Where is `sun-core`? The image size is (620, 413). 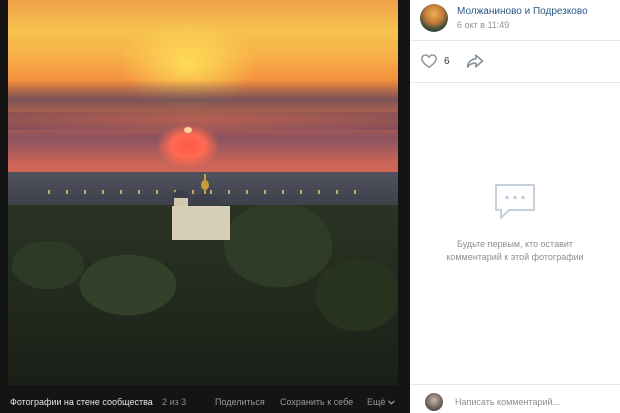 sun-core is located at coordinates (188, 130).